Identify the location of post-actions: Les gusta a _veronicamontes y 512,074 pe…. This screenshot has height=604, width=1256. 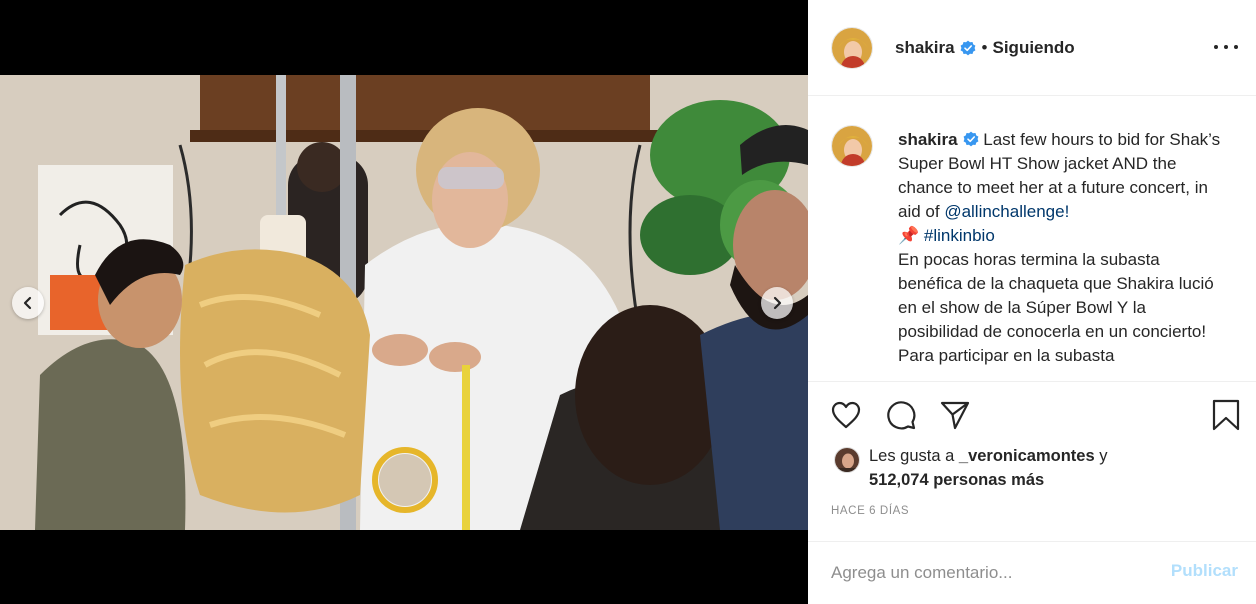
(1032, 461).